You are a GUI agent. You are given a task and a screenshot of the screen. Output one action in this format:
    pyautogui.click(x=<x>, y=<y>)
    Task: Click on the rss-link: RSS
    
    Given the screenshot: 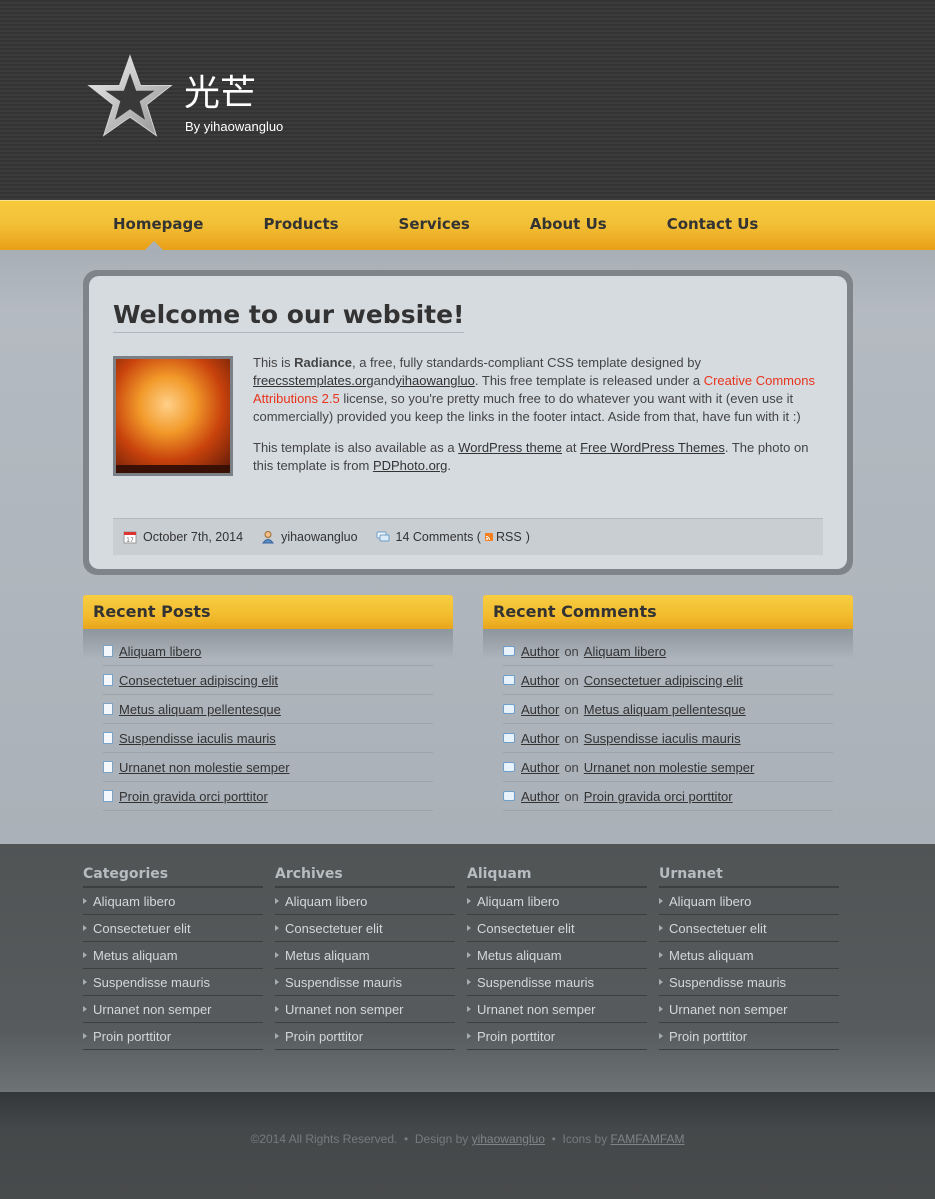 What is the action you would take?
    pyautogui.click(x=509, y=537)
    